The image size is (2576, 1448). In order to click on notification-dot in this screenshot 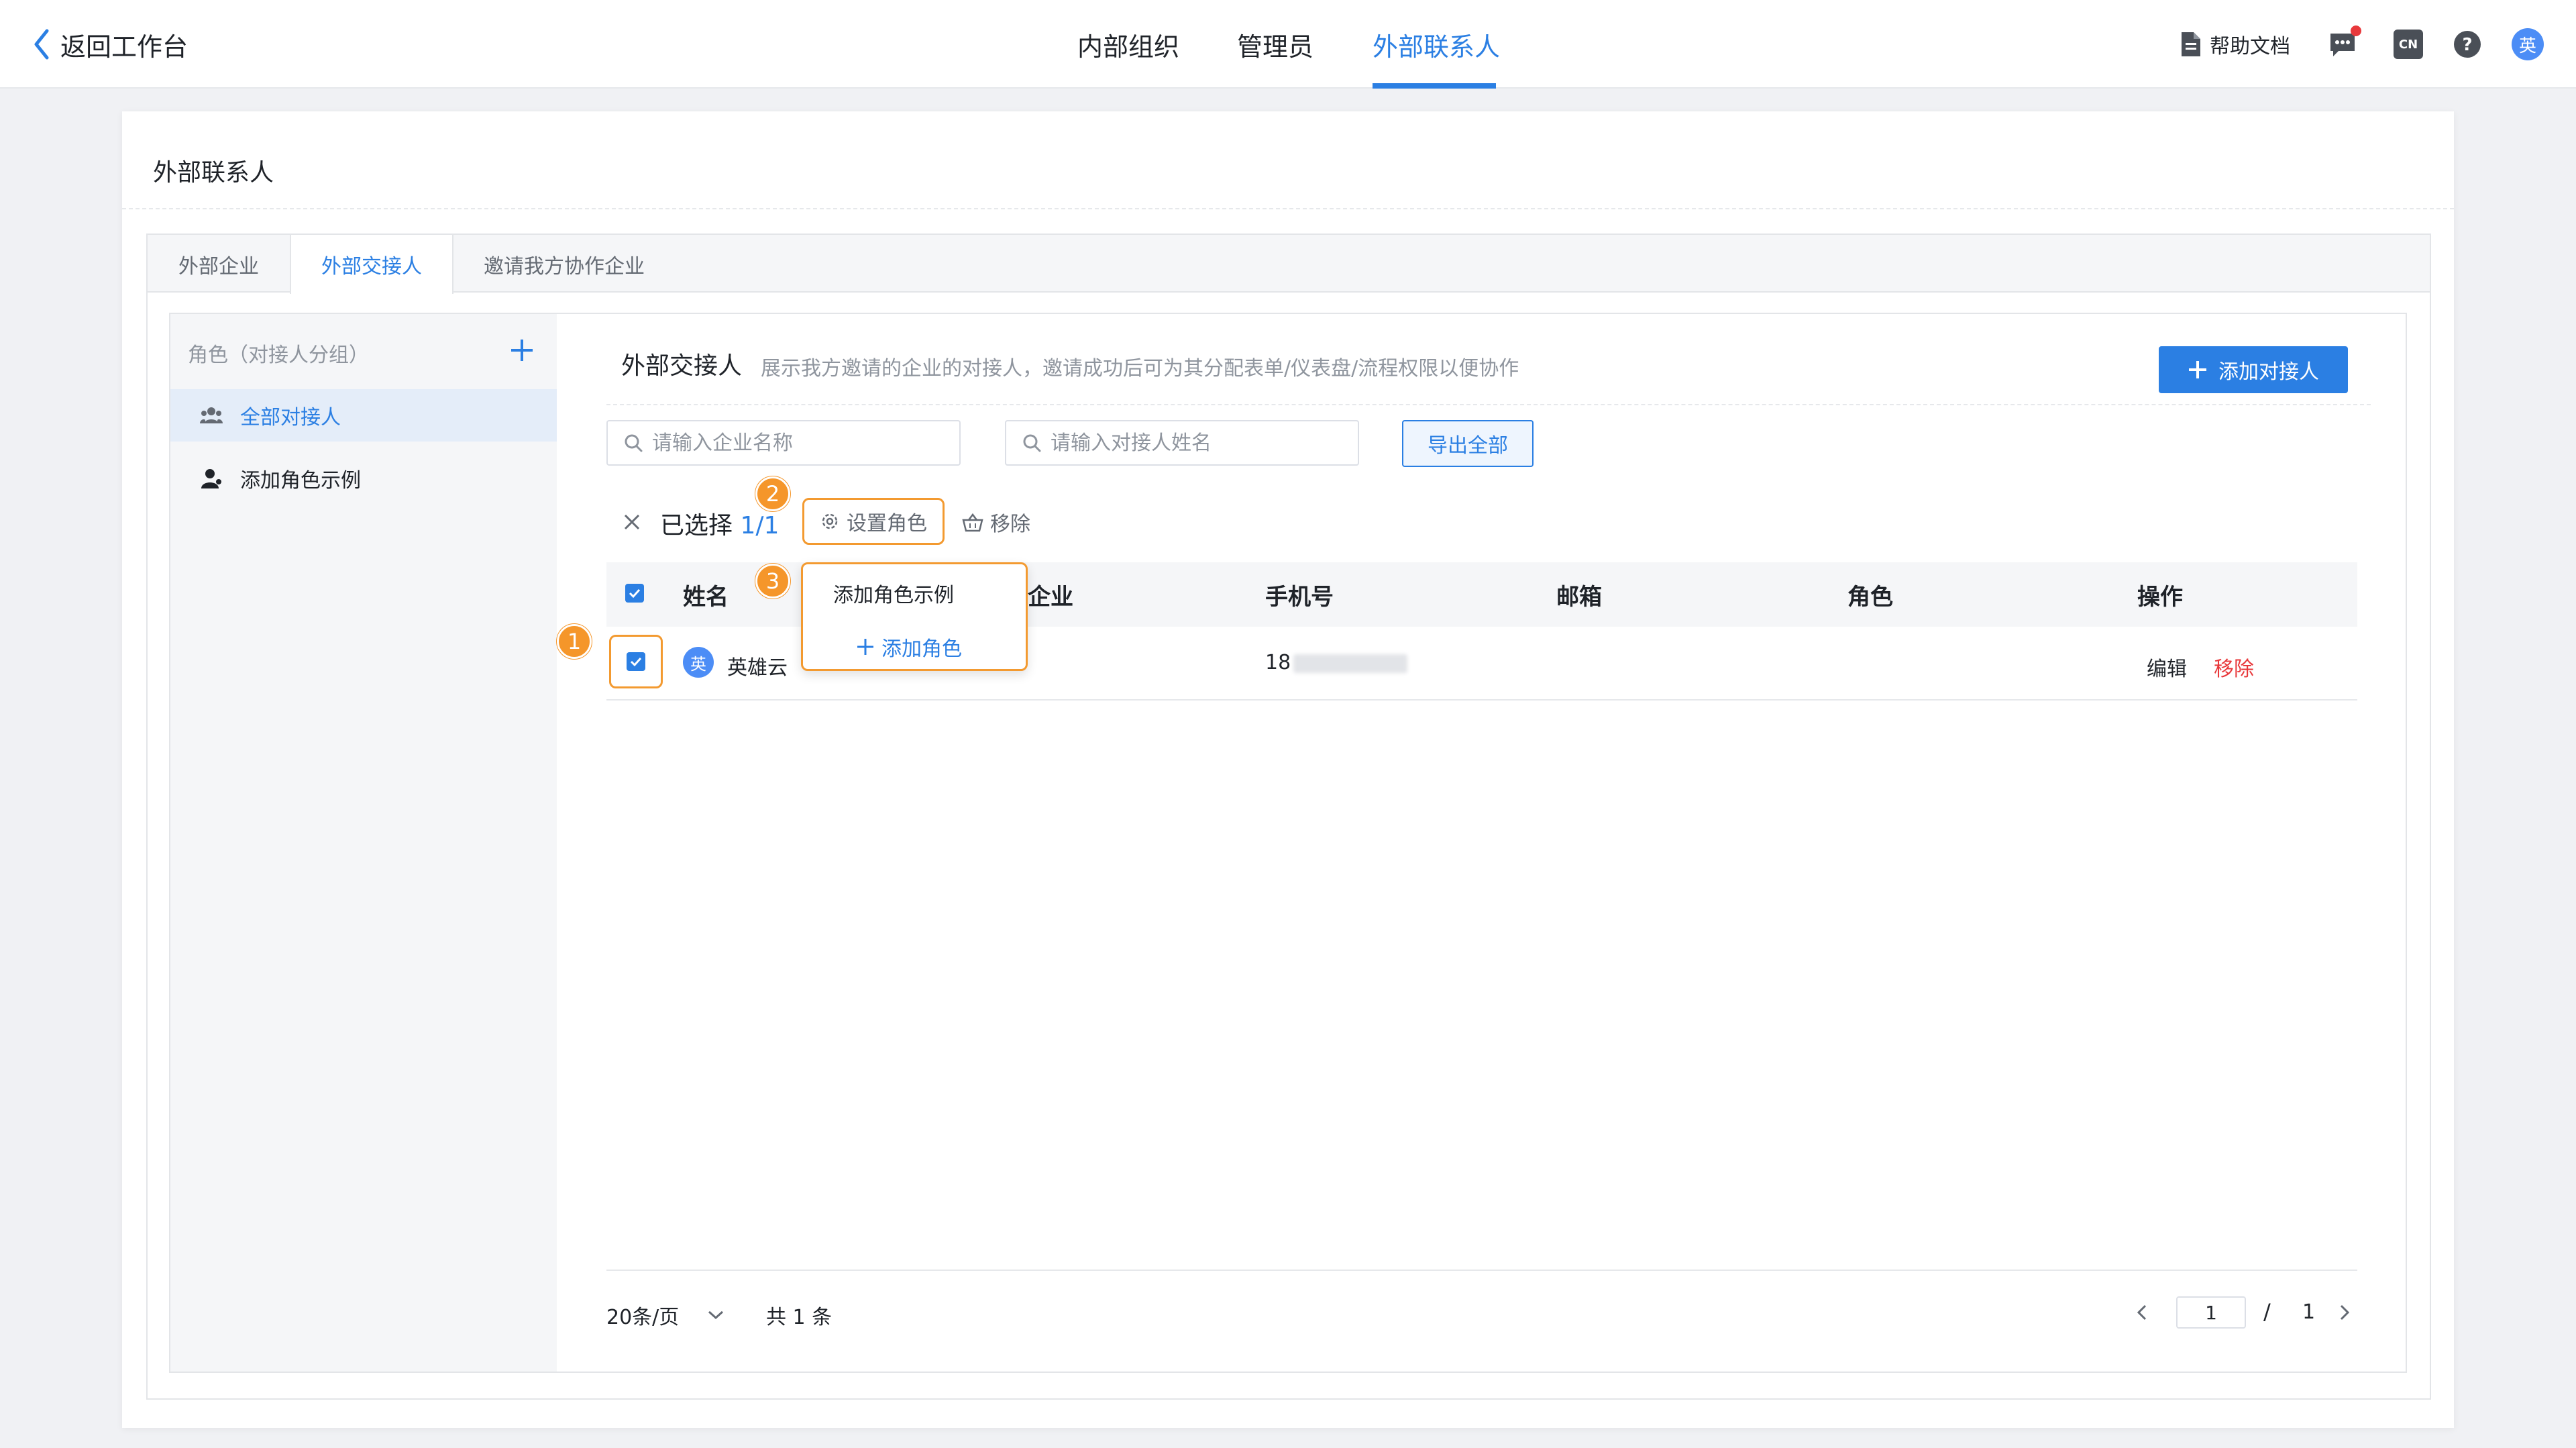, I will do `click(2356, 30)`.